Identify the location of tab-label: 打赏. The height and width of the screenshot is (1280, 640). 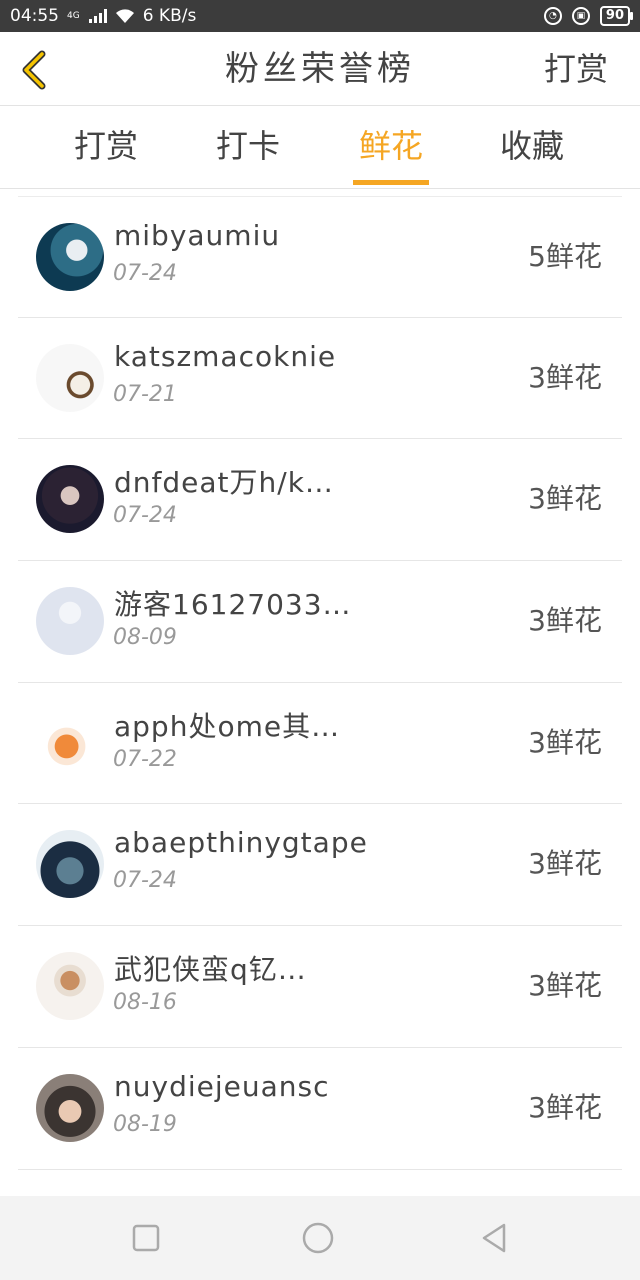
(105, 146).